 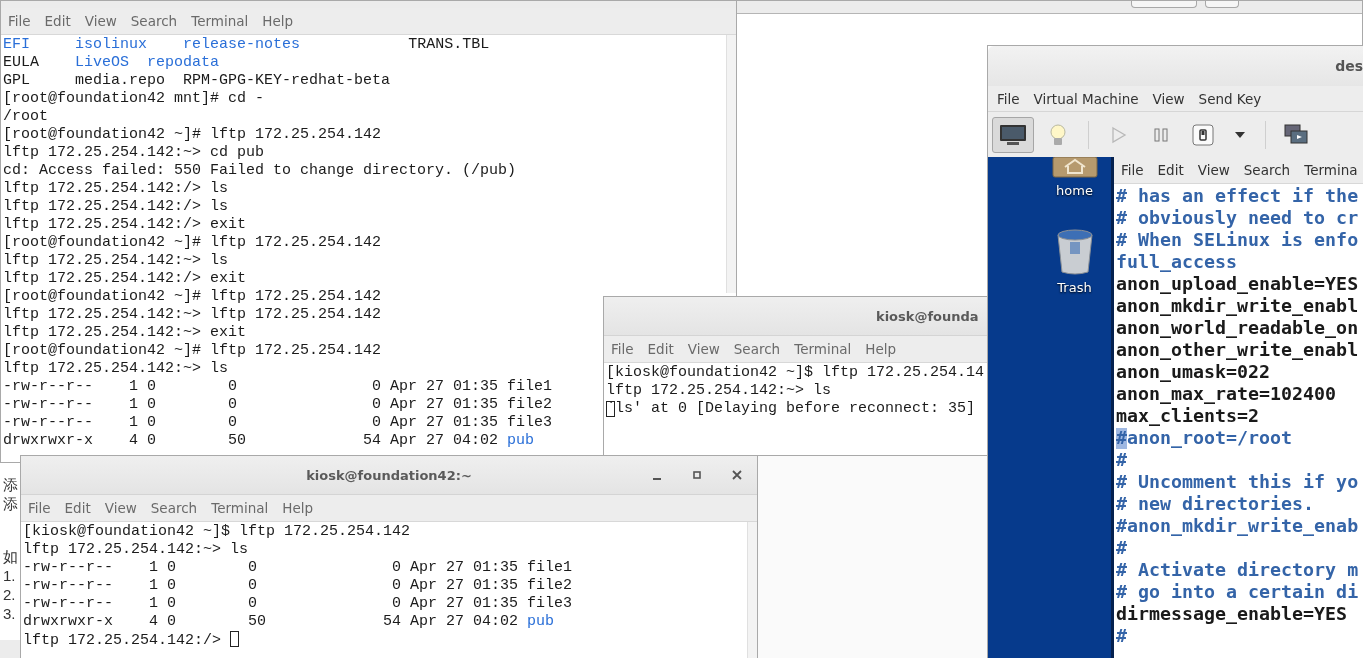 What do you see at coordinates (102, 62) in the screenshot?
I see `directory-name: LiveOS` at bounding box center [102, 62].